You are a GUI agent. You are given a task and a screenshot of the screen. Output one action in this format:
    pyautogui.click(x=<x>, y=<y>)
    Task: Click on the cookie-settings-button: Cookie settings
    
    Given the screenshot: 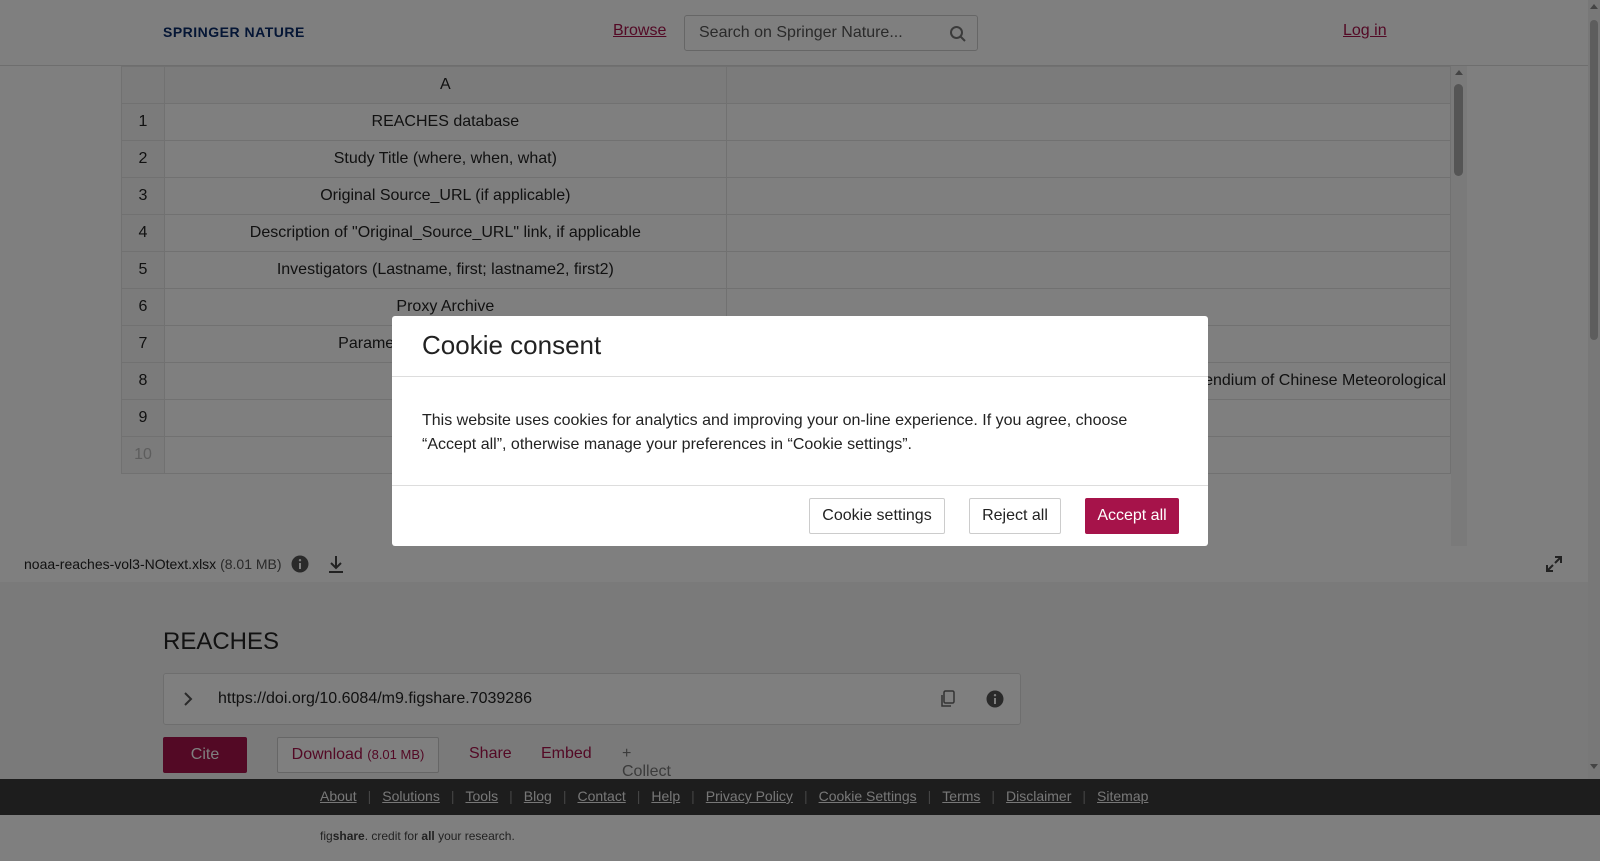 What is the action you would take?
    pyautogui.click(x=877, y=516)
    